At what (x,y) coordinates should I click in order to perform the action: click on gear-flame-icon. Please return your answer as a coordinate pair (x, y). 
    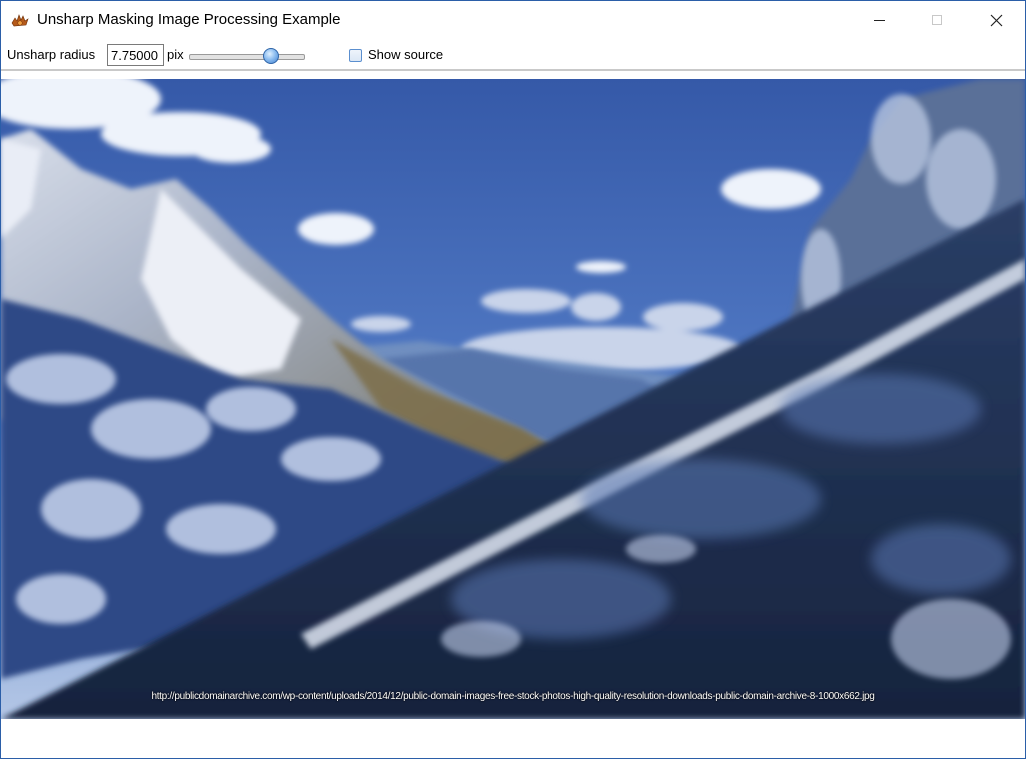
    Looking at the image, I should click on (20, 20).